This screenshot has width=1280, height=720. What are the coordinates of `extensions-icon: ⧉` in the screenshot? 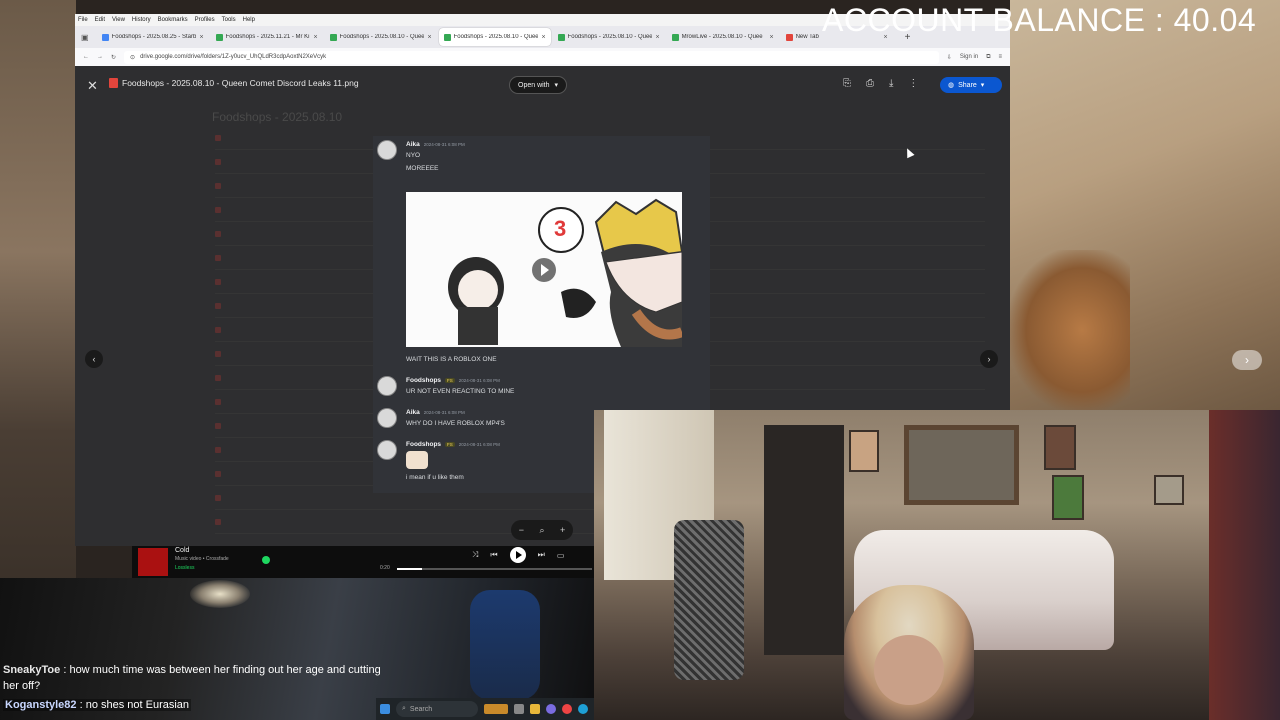 It's located at (988, 57).